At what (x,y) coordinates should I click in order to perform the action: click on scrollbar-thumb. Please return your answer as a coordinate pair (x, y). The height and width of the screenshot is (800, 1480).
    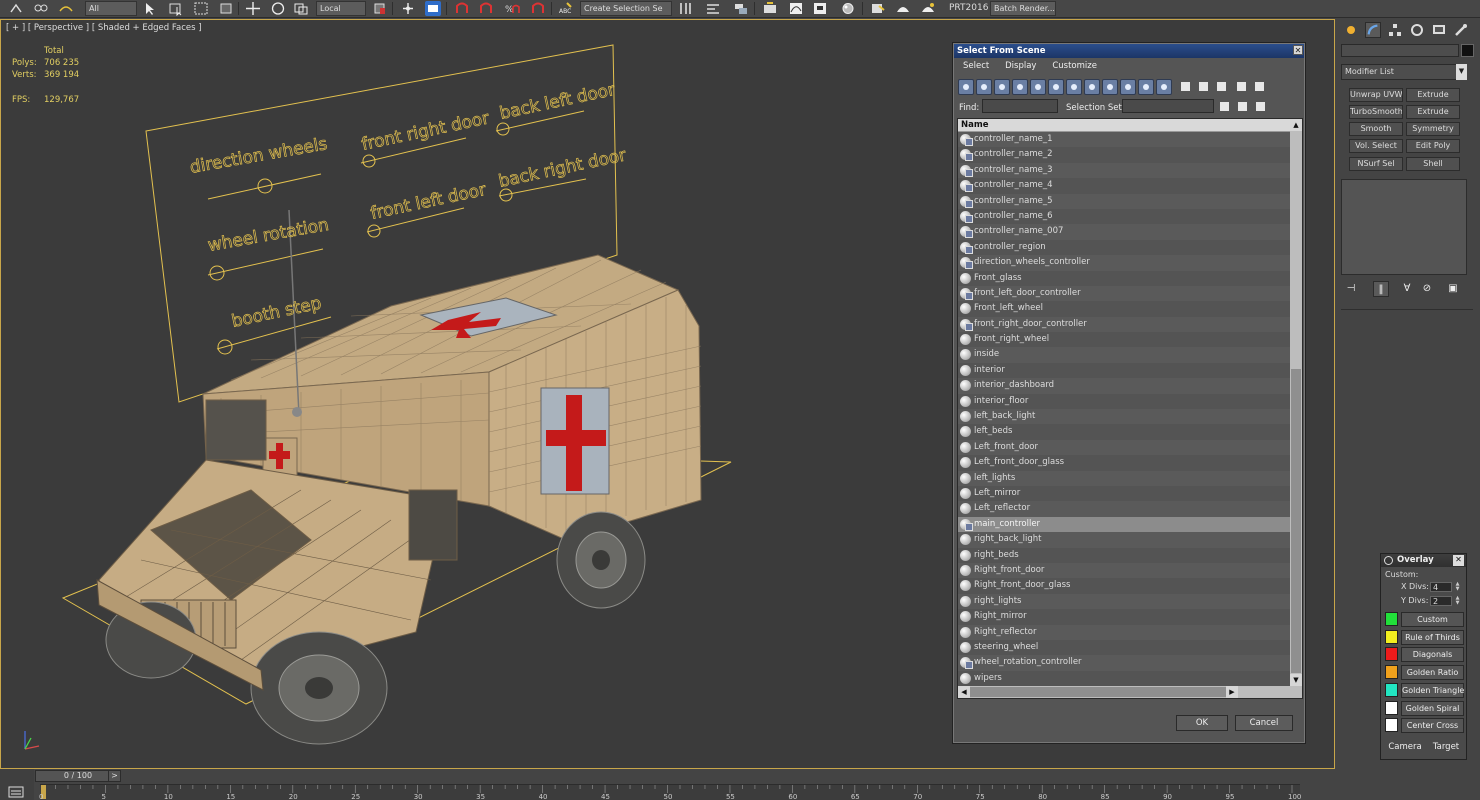
    Looking at the image, I should click on (1296, 521).